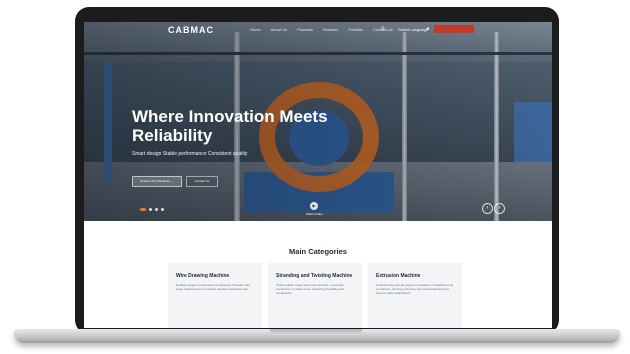  Describe the element at coordinates (413, 29) in the screenshot. I see `language-selector: Select Language` at that location.